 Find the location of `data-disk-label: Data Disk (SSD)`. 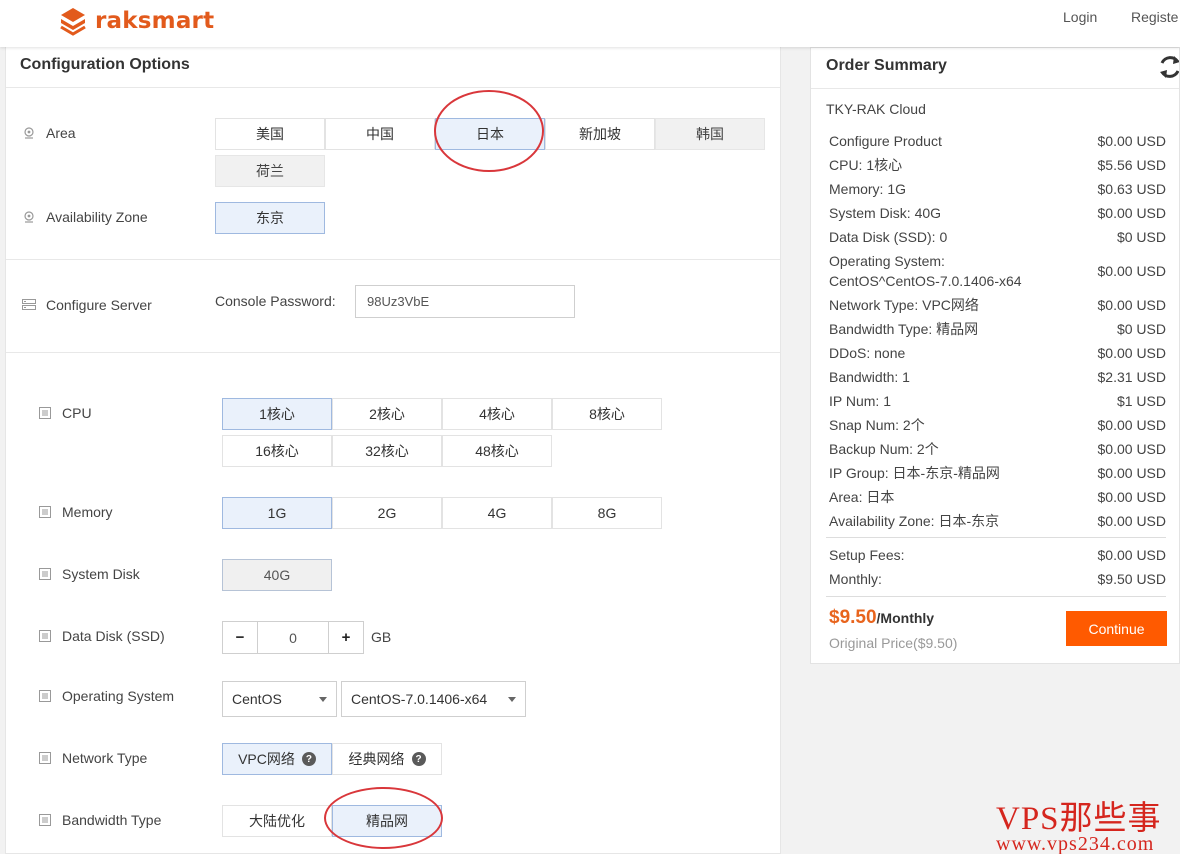

data-disk-label: Data Disk (SSD) is located at coordinates (101, 636).